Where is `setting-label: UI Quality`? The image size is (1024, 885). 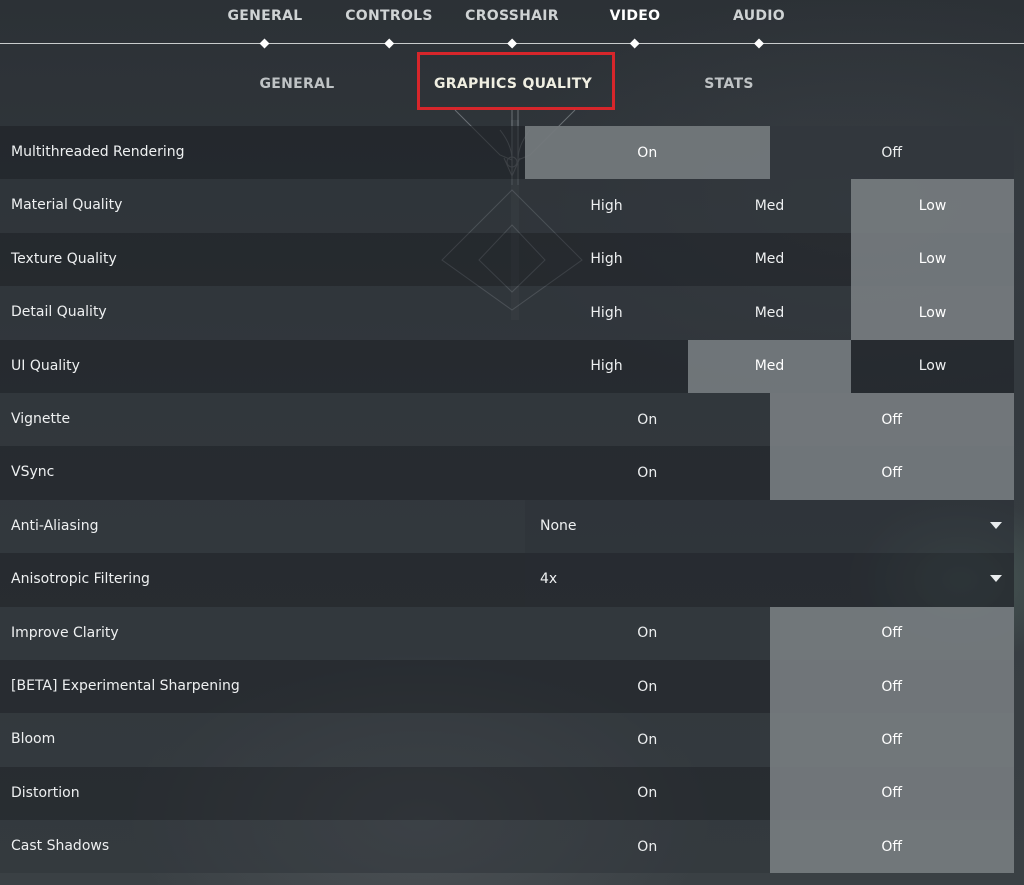
setting-label: UI Quality is located at coordinates (45, 365).